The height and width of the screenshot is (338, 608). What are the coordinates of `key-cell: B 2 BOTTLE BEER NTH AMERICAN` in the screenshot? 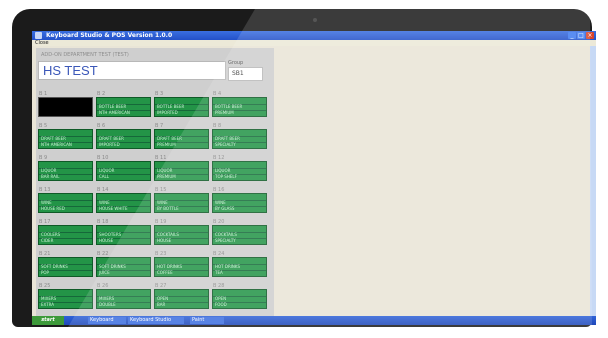 It's located at (123, 104).